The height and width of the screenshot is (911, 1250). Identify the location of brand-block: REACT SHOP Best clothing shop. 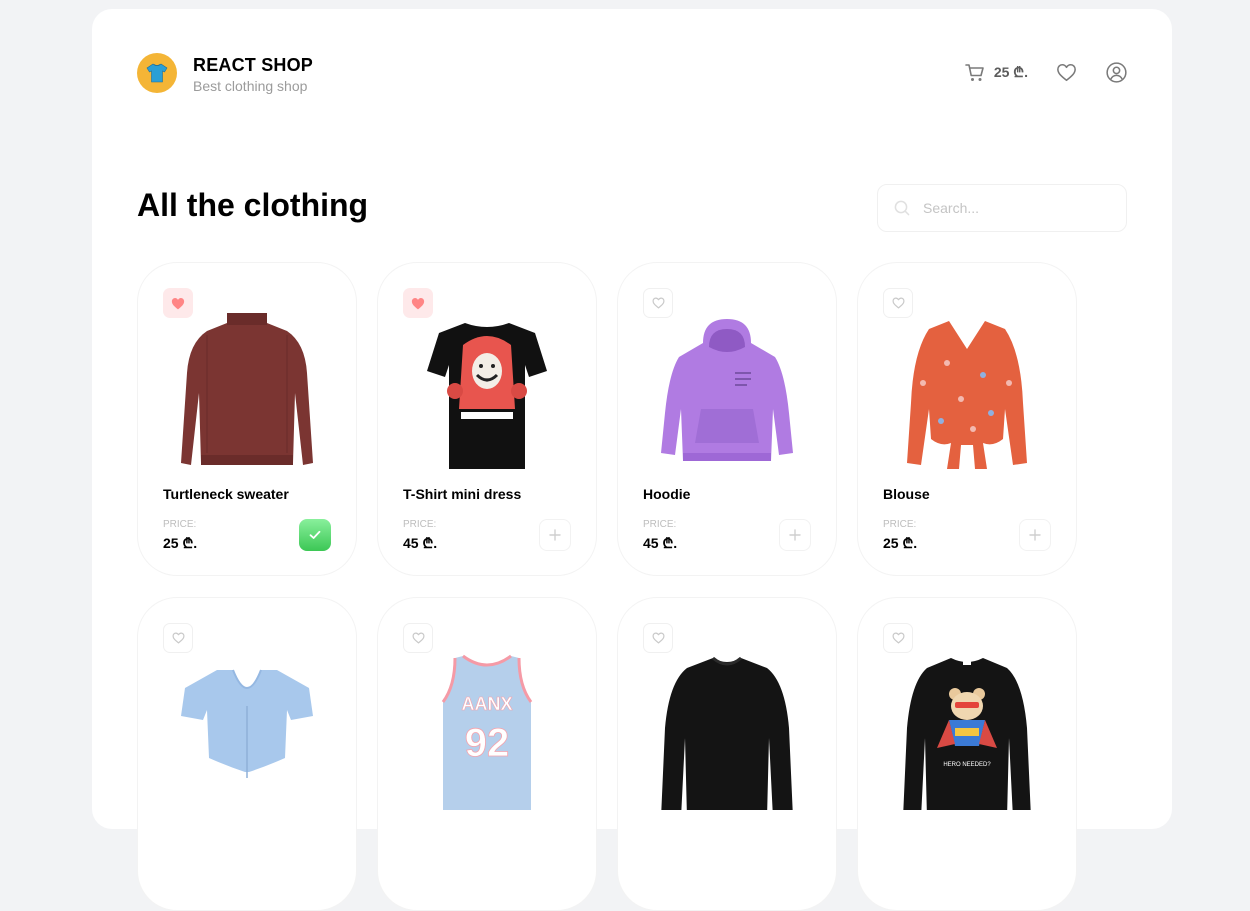
(253, 74).